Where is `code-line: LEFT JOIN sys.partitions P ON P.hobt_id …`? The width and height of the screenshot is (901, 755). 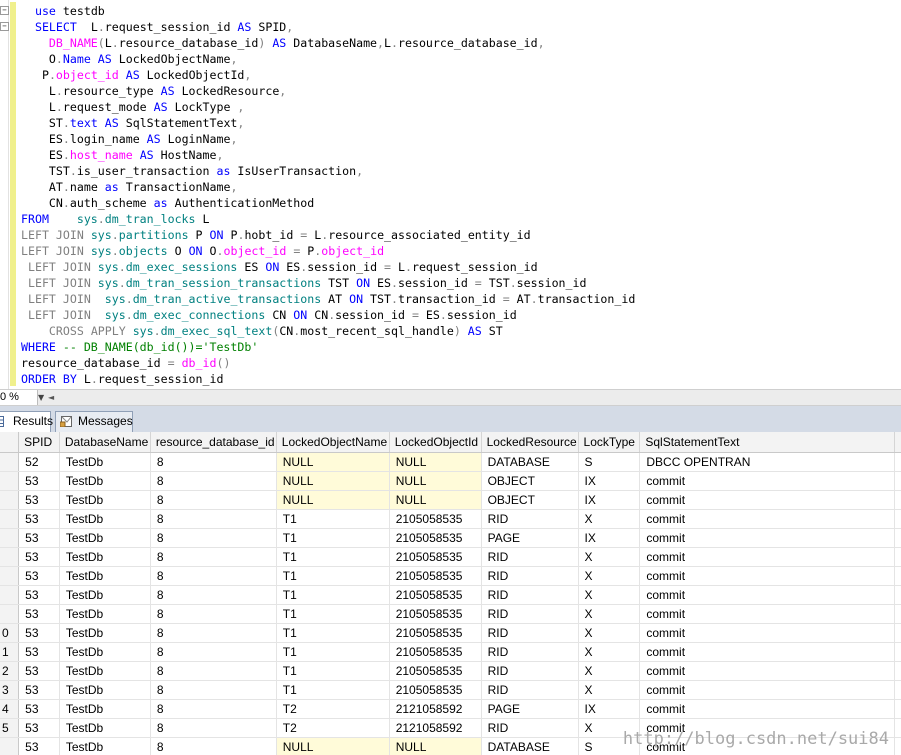
code-line: LEFT JOIN sys.partitions P ON P.hobt_id … is located at coordinates (328, 235).